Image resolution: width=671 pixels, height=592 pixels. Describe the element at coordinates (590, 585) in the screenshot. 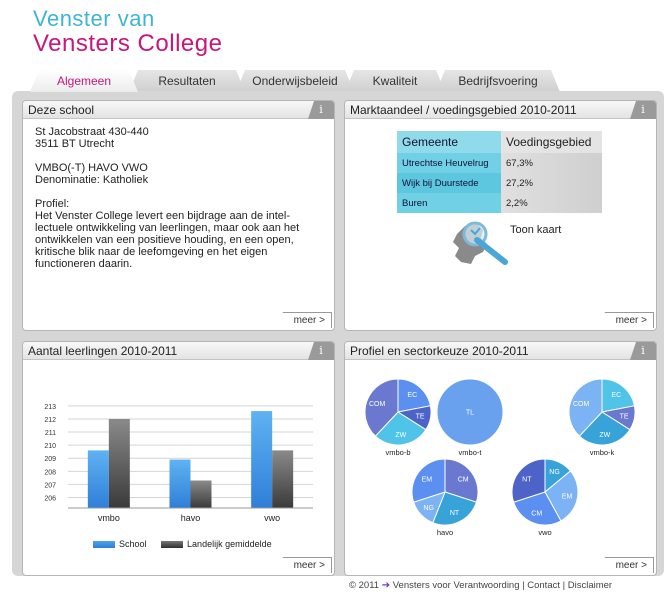

I see `footer-disclaimer-link: Disclaimer` at that location.